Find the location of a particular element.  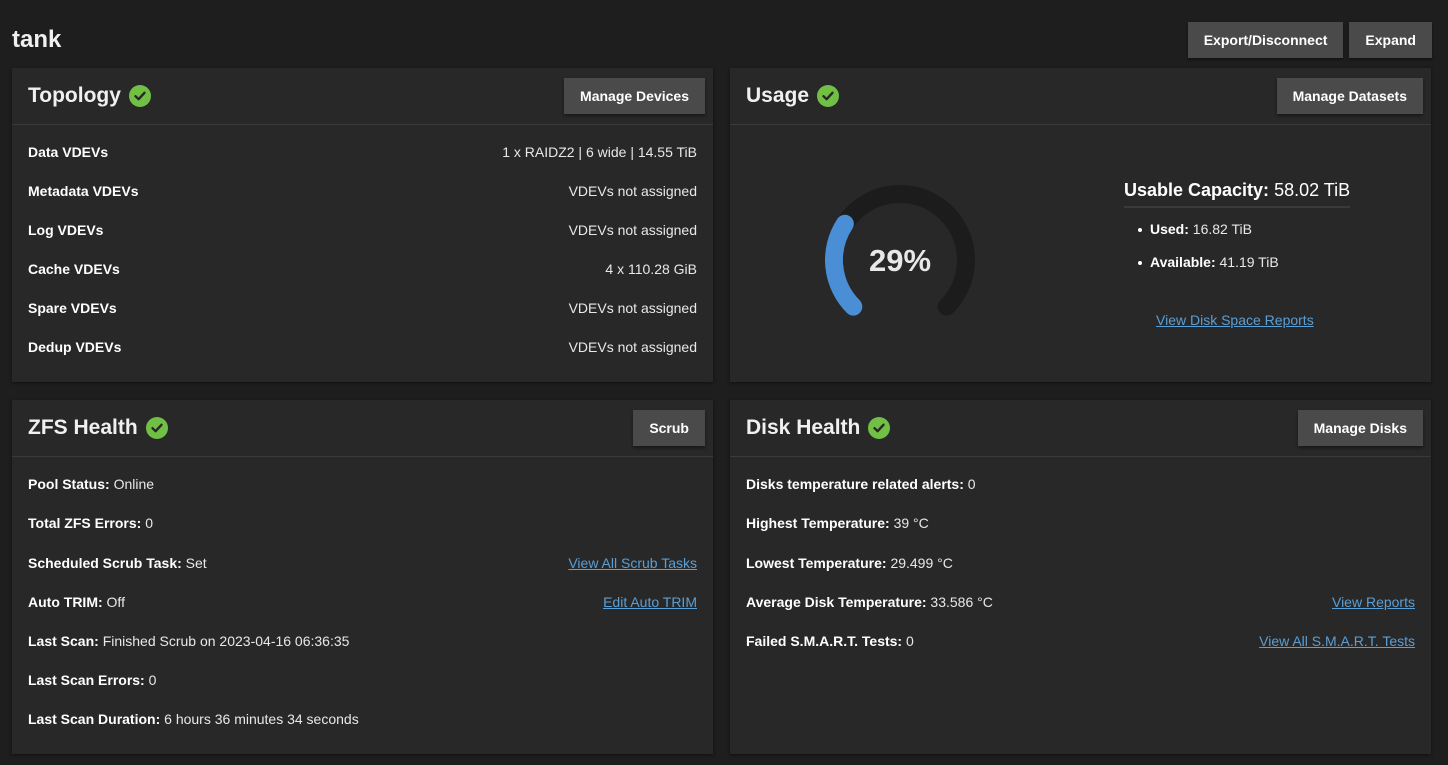

row-label: Last Scan: is located at coordinates (63, 641).